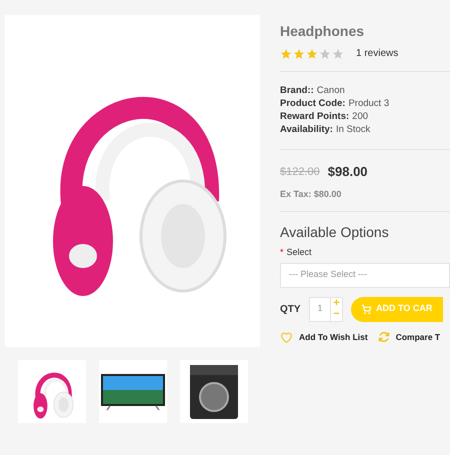 The image size is (450, 455). What do you see at coordinates (297, 91) in the screenshot?
I see `spec-label: Brand::` at bounding box center [297, 91].